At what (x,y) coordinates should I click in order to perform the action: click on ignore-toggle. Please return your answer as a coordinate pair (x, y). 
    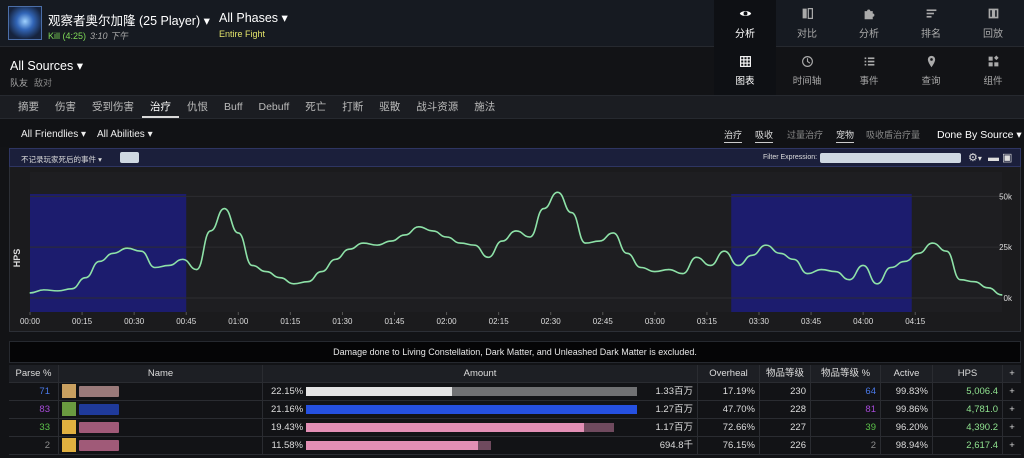
    Looking at the image, I should click on (129, 157).